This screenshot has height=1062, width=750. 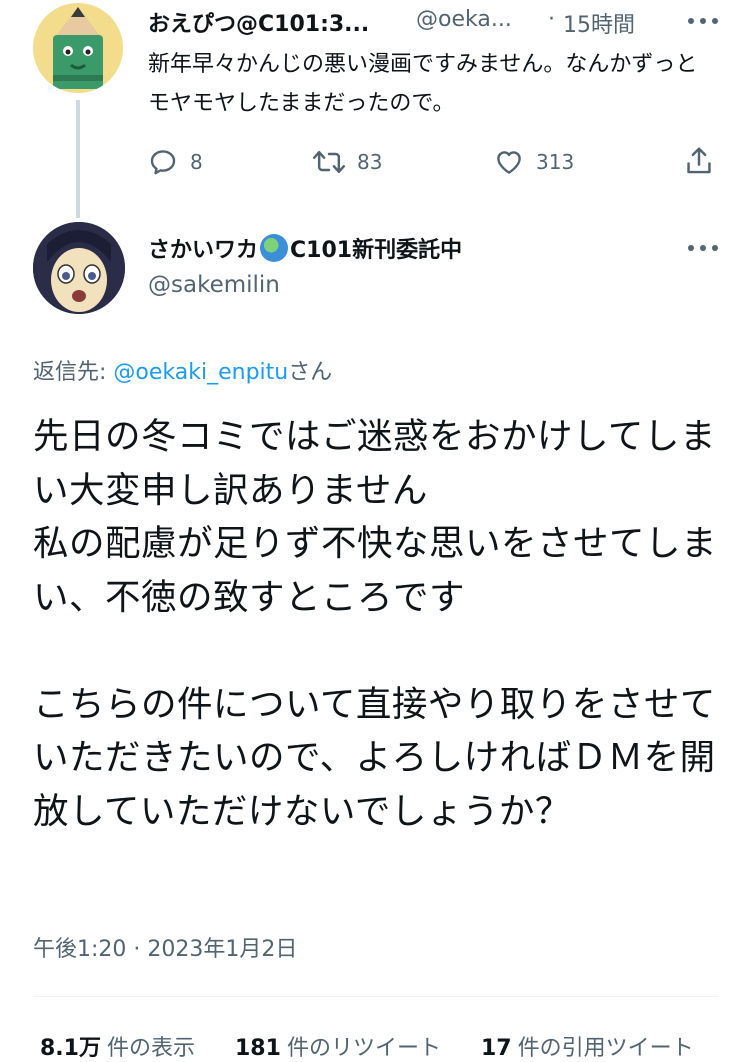 I want to click on comment-icon, so click(x=163, y=162).